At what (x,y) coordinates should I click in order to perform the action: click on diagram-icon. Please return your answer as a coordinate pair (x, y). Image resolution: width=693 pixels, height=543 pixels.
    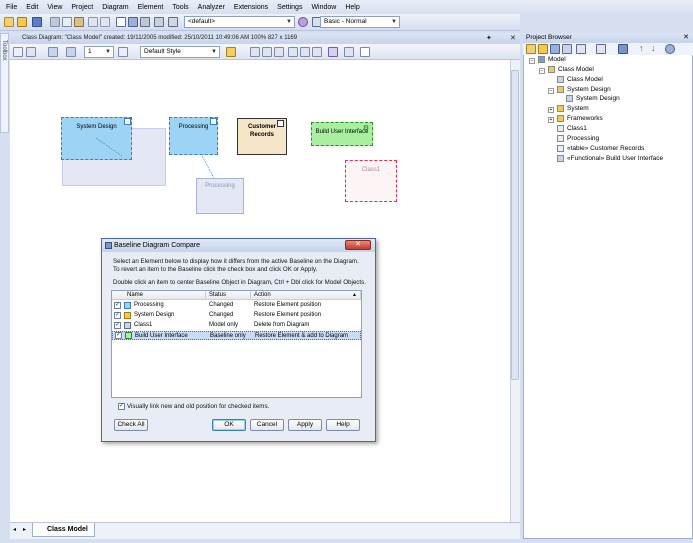
    Looking at the image, I should click on (133, 22).